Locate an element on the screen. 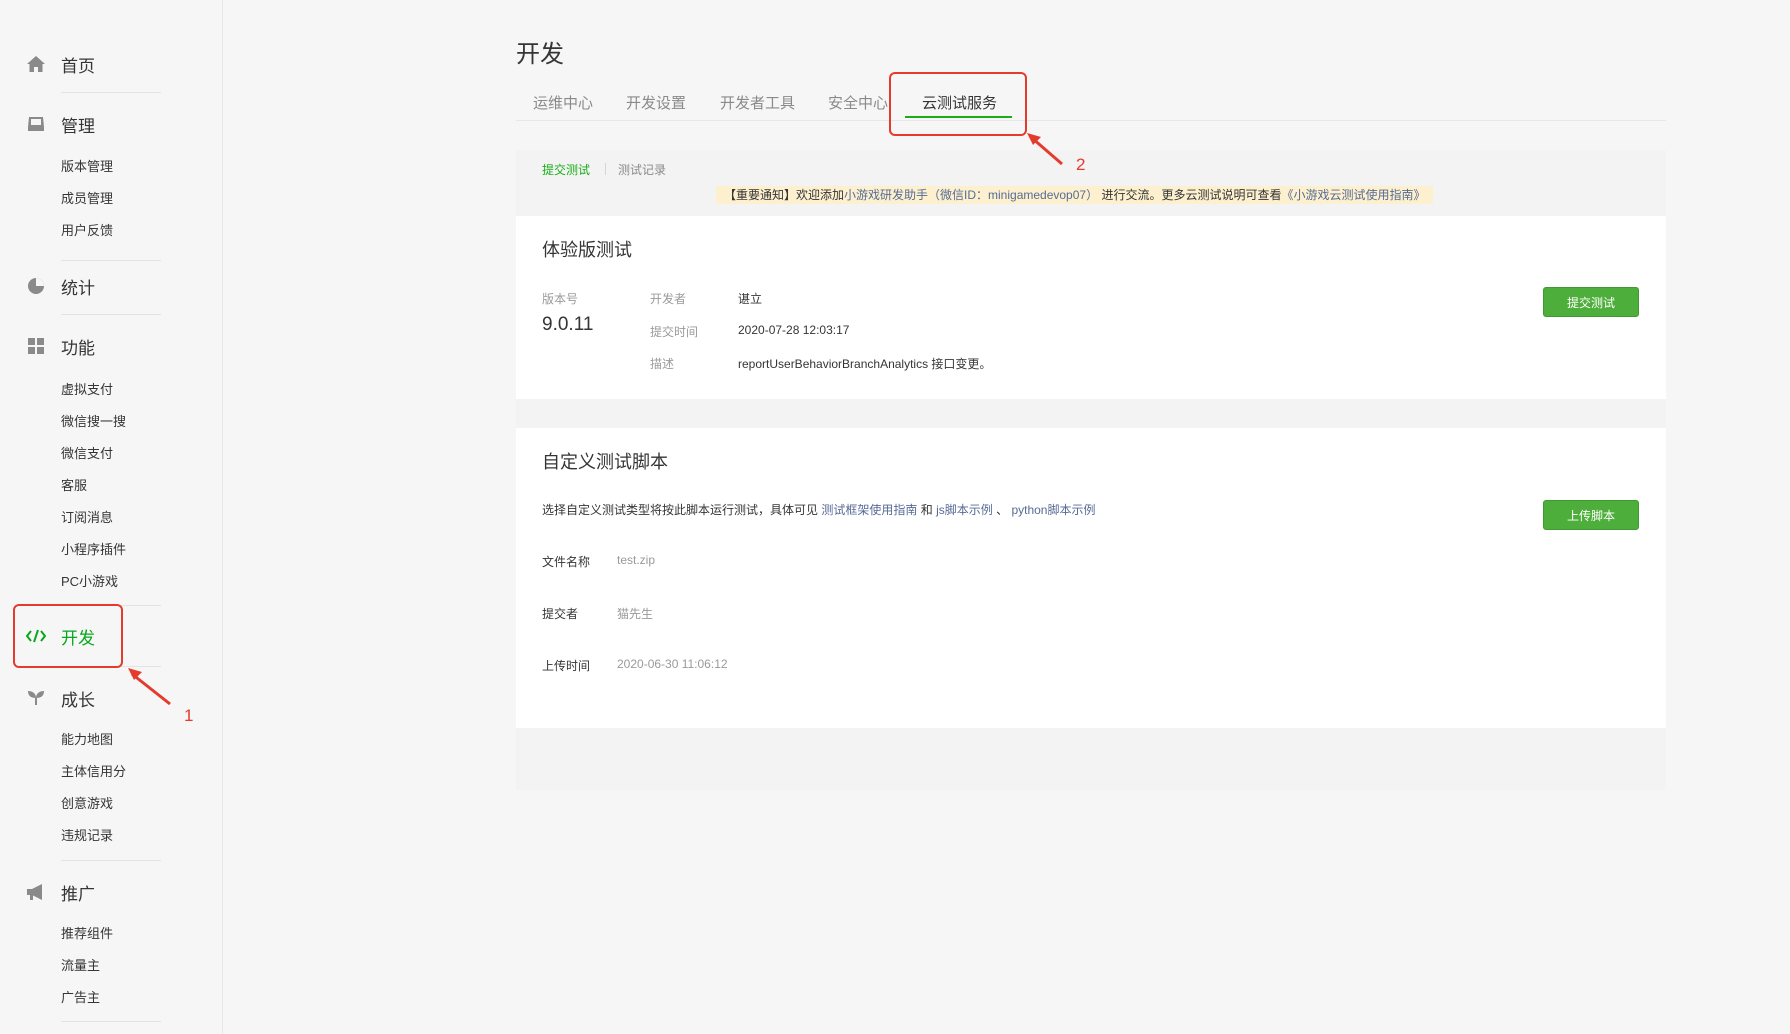  tab-bar: 运维中心 开发设置 开发者工具 安全中心 云测试服务 is located at coordinates (1091, 103).